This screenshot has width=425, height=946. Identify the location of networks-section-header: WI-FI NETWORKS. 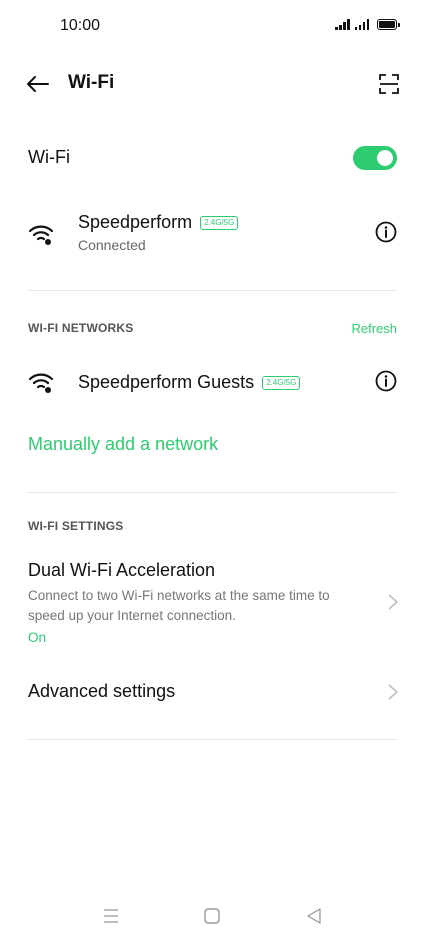
(81, 328).